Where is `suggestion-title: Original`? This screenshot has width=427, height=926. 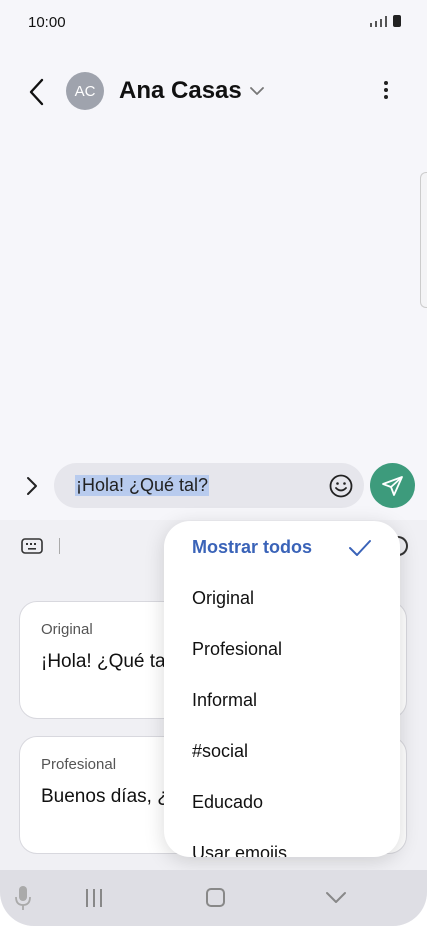
suggestion-title: Original is located at coordinates (67, 629).